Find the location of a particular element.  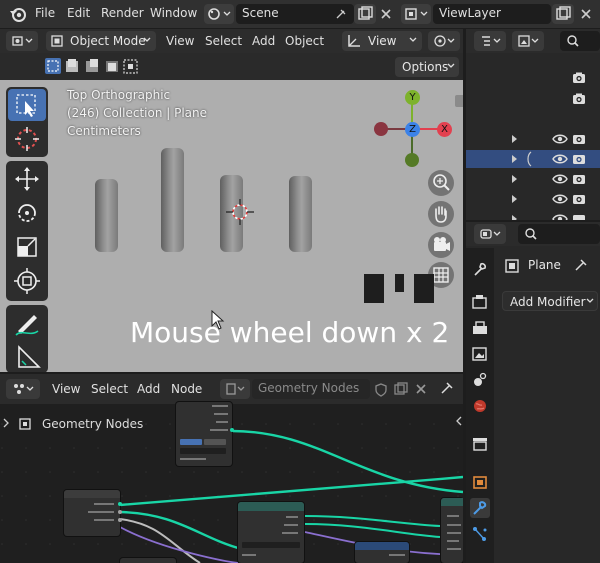

gizmo-y-axis: Y is located at coordinates (412, 97).